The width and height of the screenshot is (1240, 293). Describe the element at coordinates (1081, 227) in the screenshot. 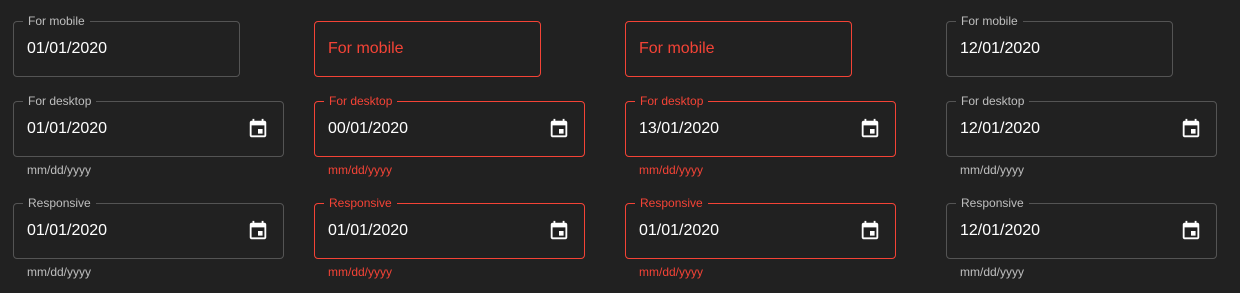

I see `responsive-date-field-4: Responsive 12/01/2020` at that location.